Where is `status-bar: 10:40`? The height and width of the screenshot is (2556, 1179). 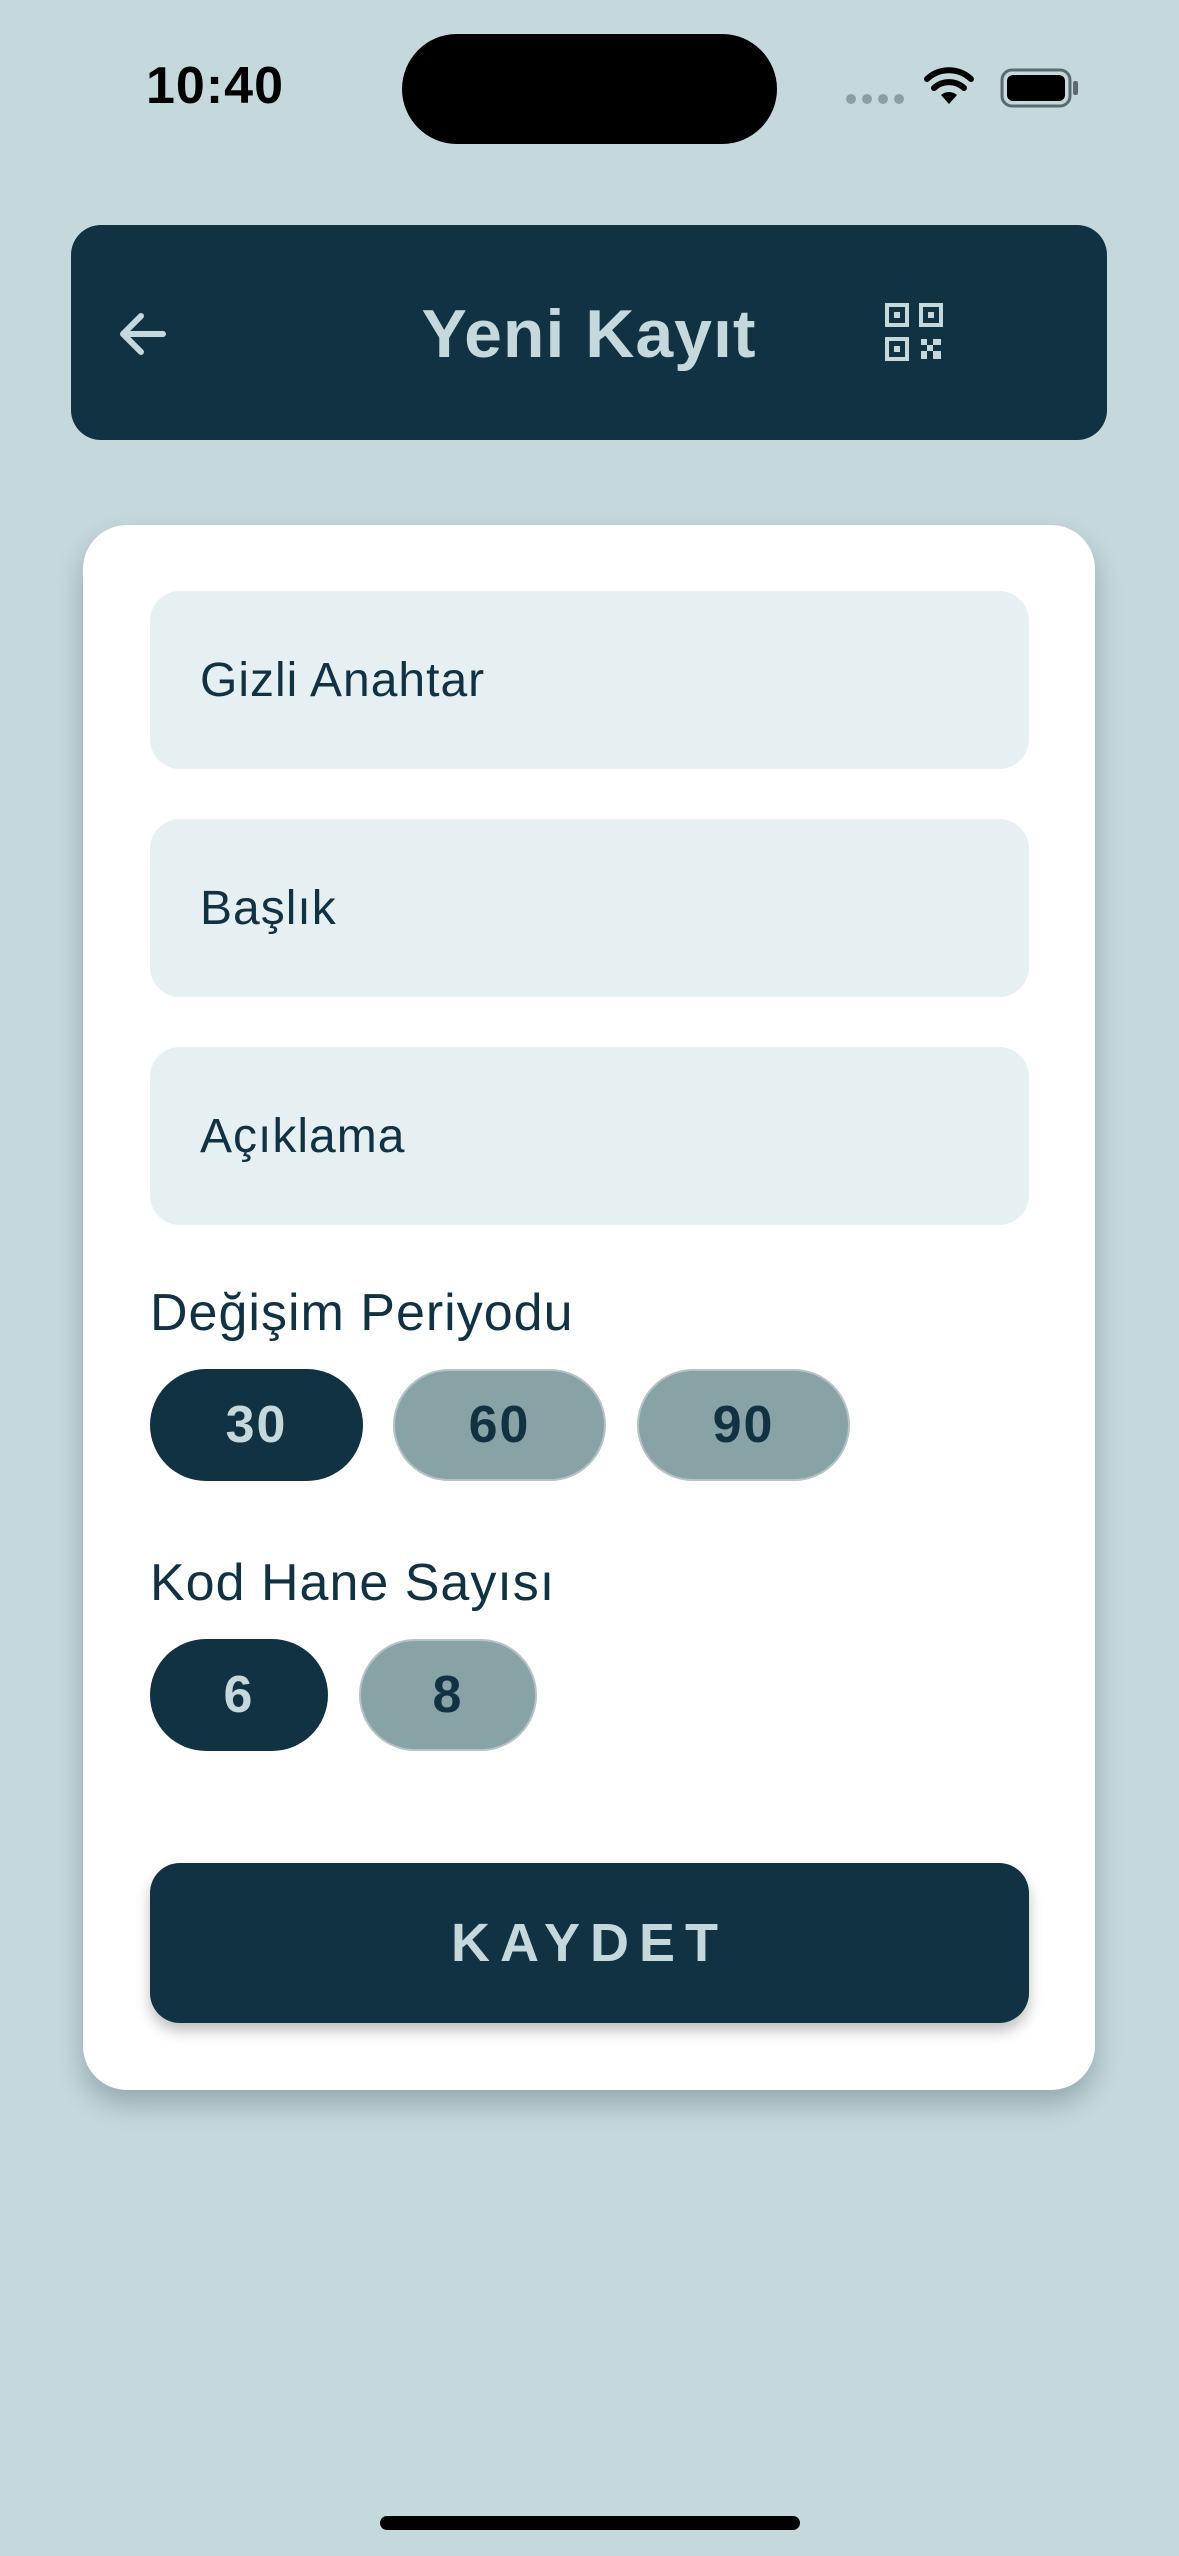 status-bar: 10:40 is located at coordinates (589, 85).